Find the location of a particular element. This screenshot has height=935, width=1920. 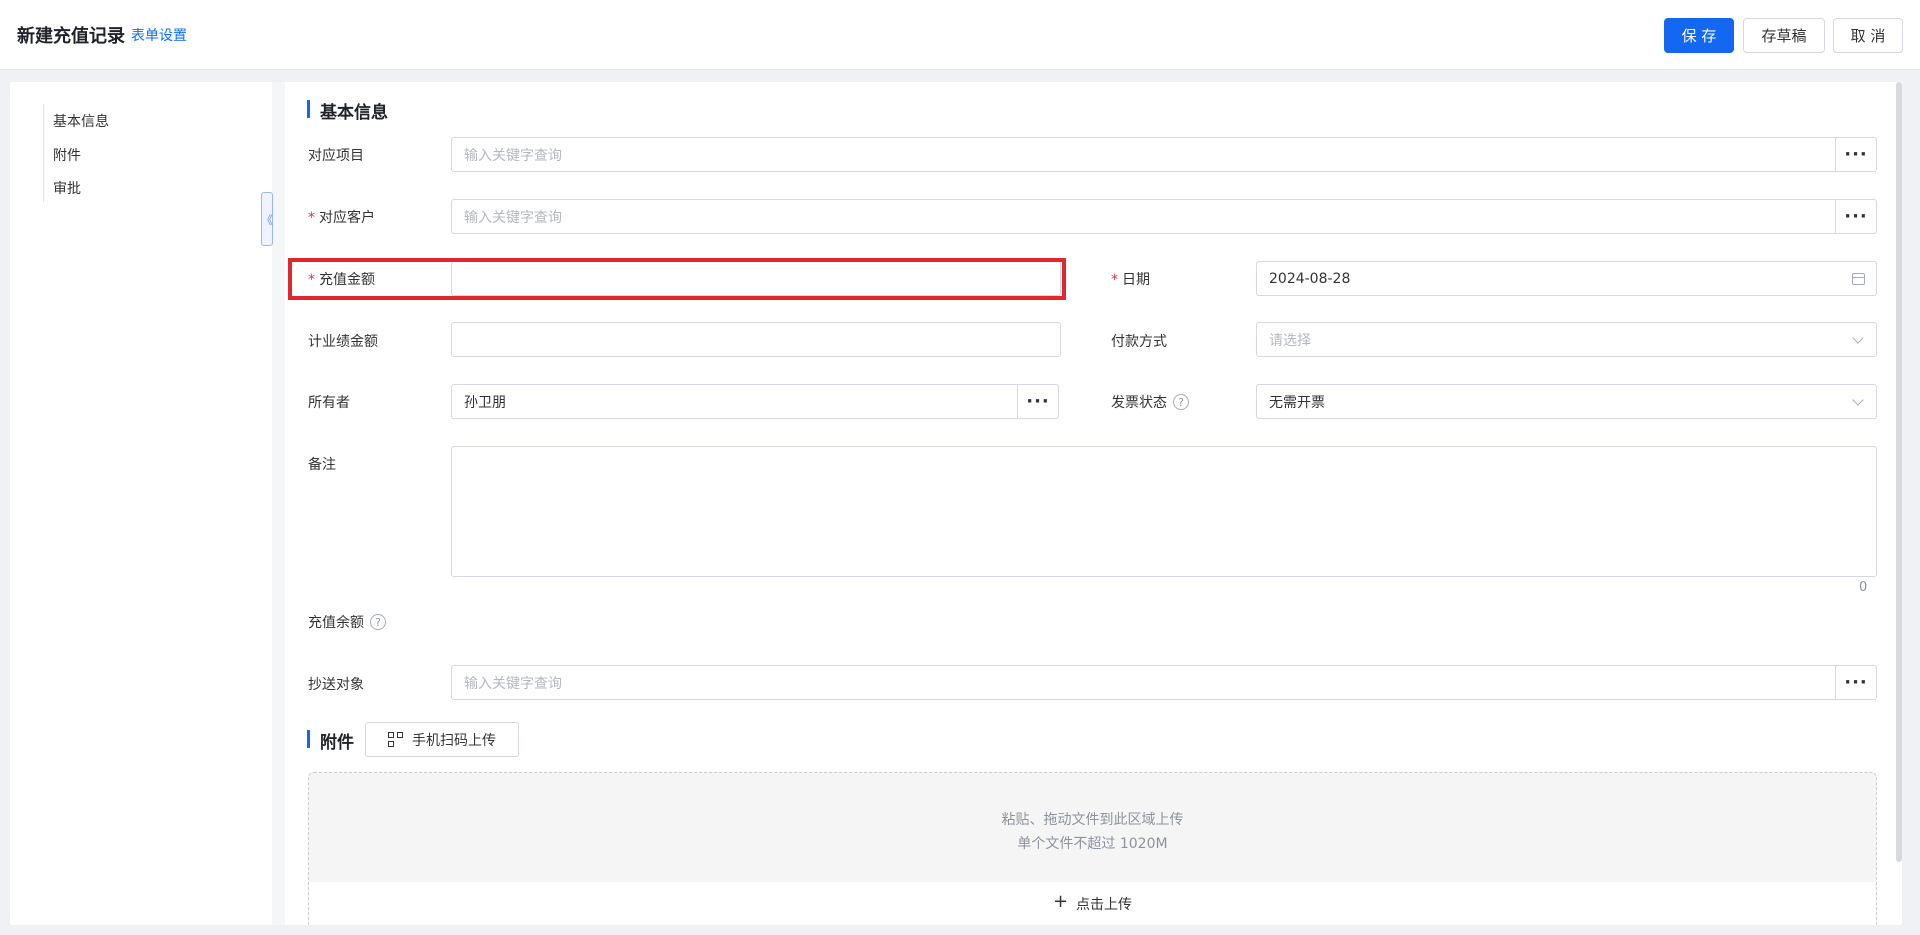

qr-upload-label: 手机扫码上传 is located at coordinates (454, 740).